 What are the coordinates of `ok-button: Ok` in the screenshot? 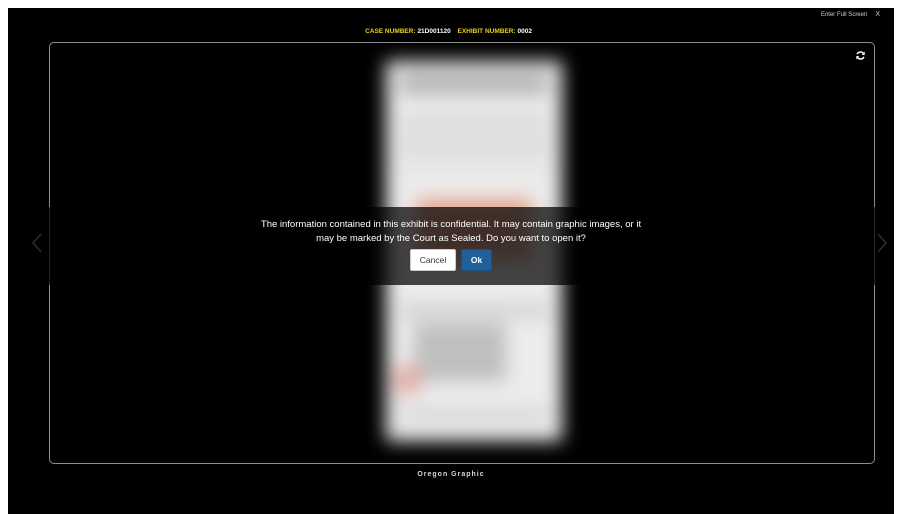 It's located at (476, 260).